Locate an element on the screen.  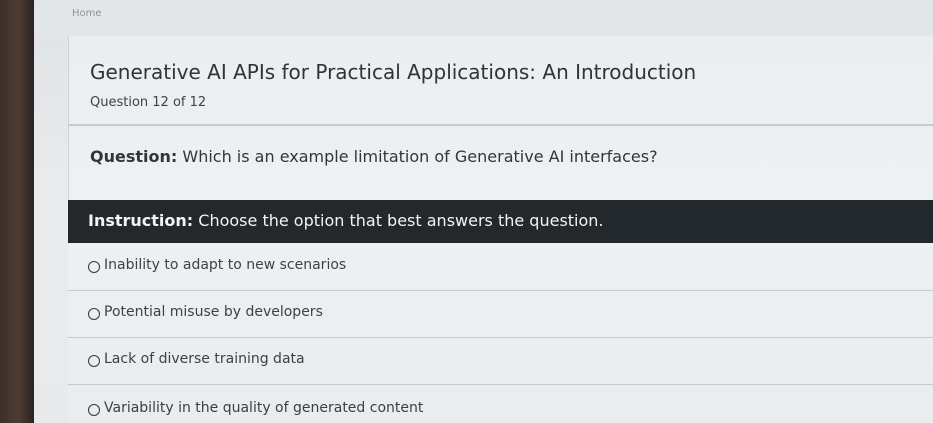
top-bar is located at coordinates (483, 18).